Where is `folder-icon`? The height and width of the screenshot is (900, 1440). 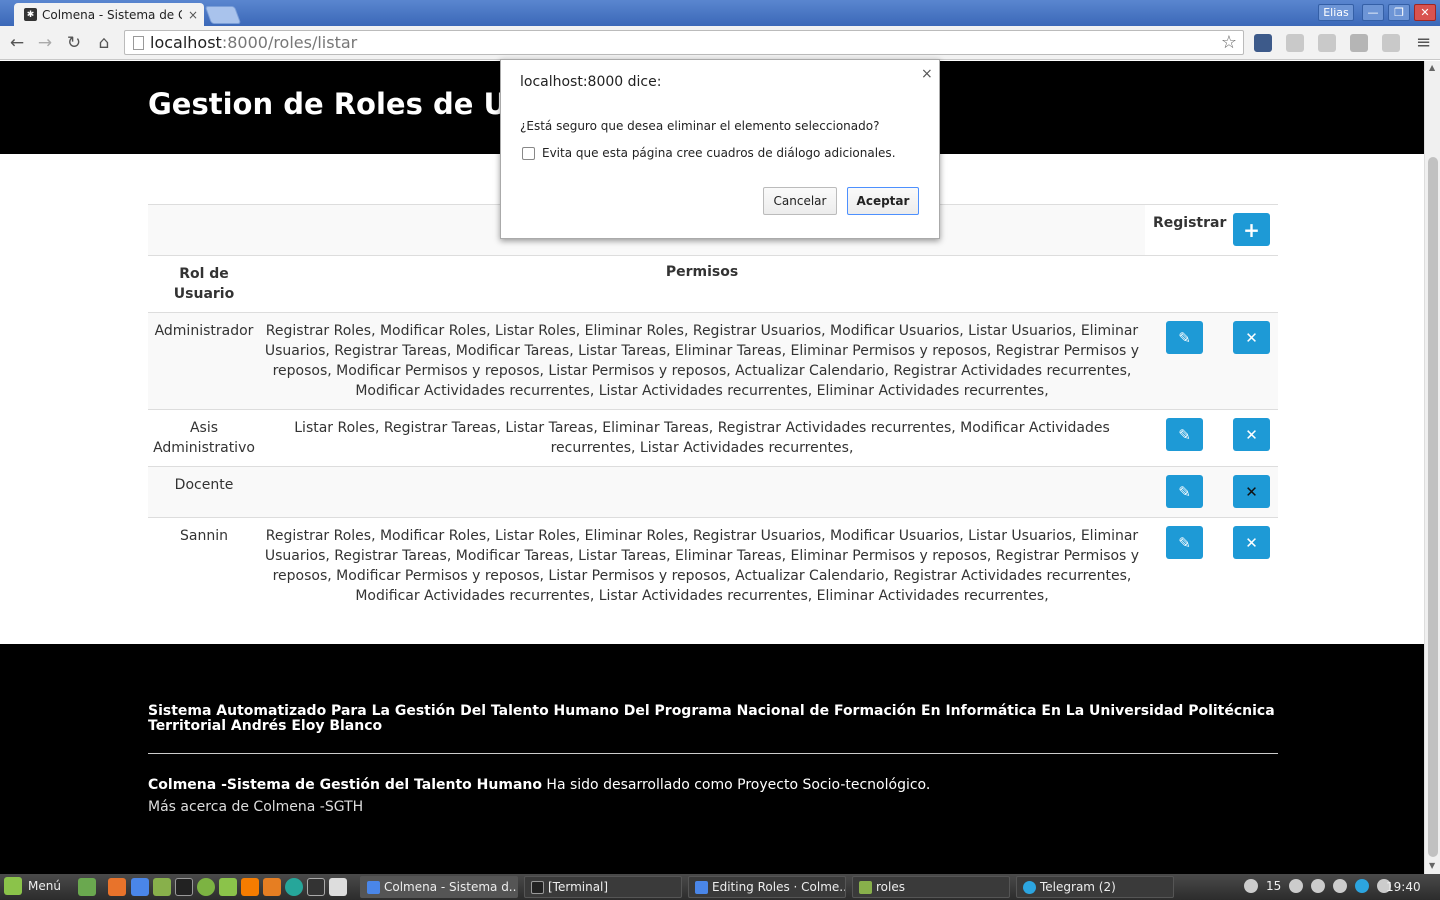 folder-icon is located at coordinates (865, 887).